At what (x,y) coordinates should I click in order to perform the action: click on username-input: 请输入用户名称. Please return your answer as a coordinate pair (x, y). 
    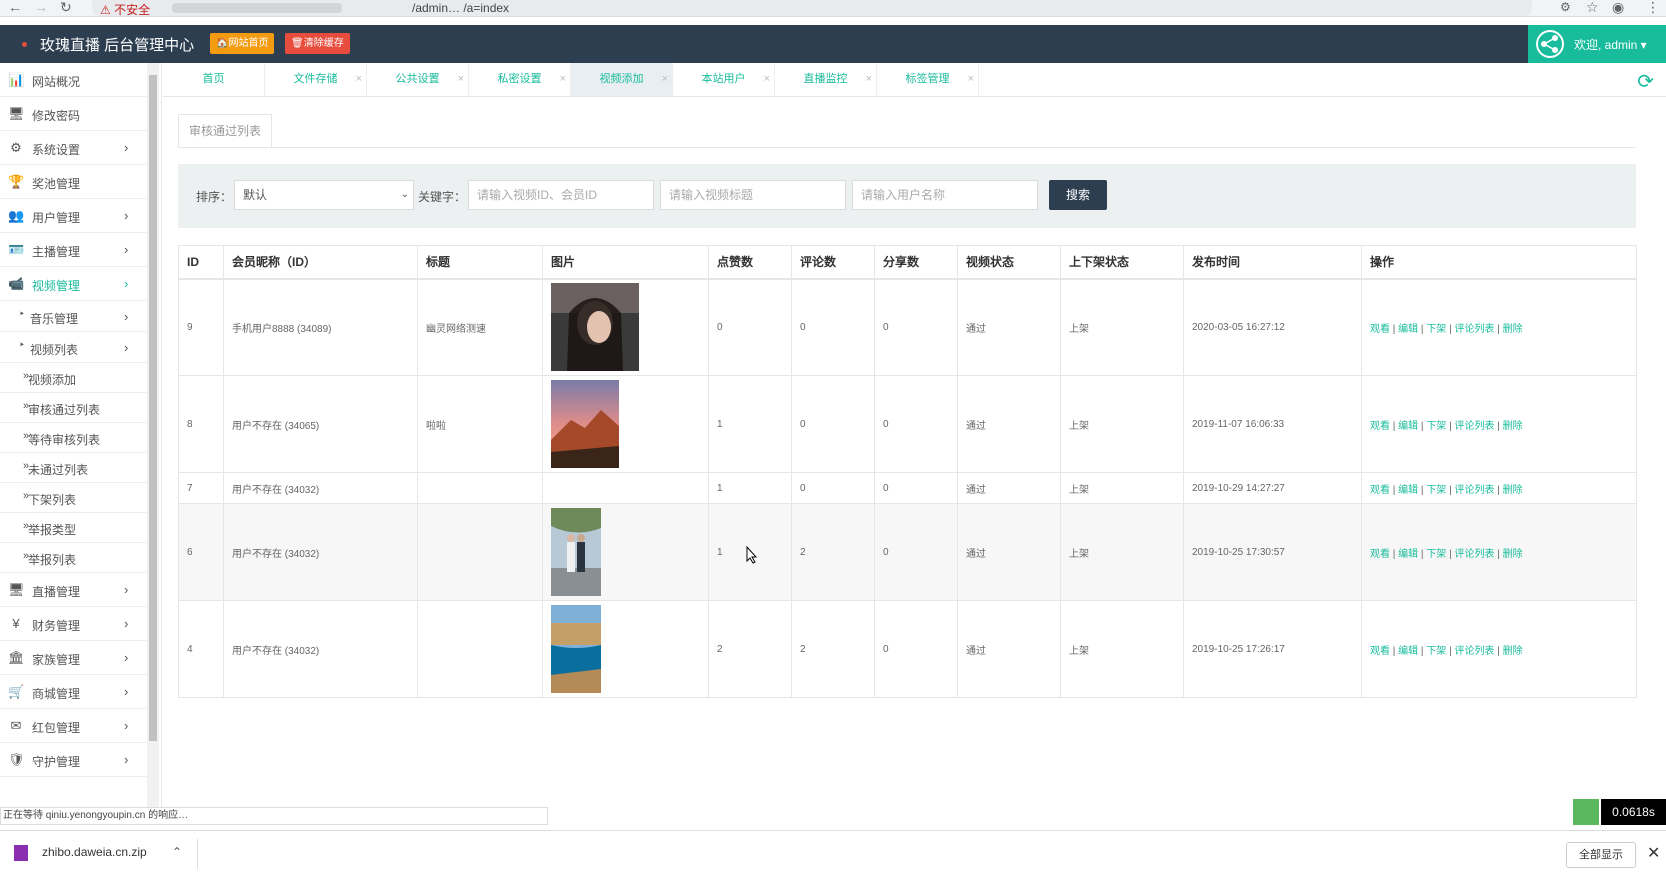
    Looking at the image, I should click on (945, 195).